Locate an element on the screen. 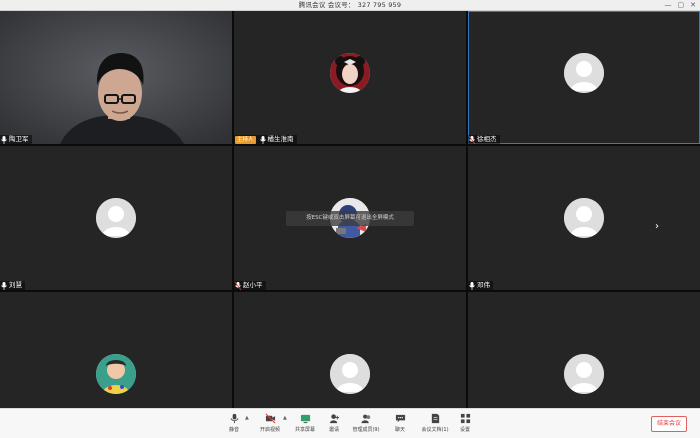 The height and width of the screenshot is (438, 700). participant-name: 陶卫军 is located at coordinates (19, 139).